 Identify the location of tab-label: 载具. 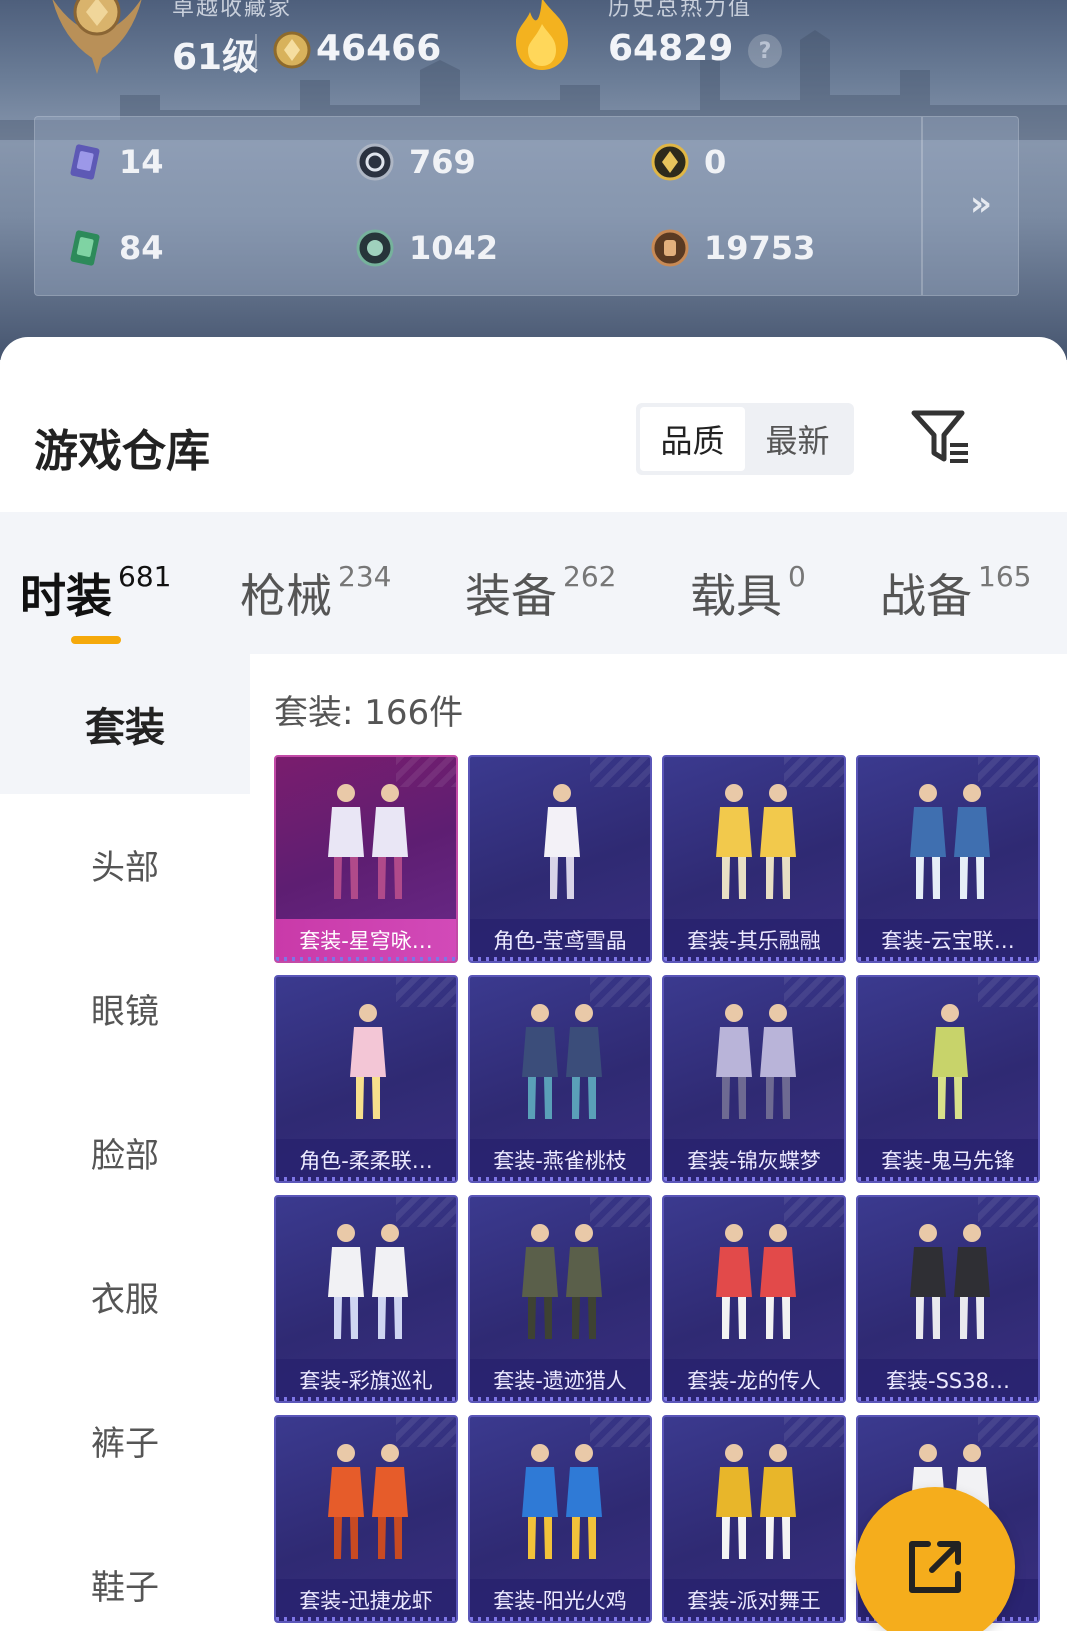
(736, 596).